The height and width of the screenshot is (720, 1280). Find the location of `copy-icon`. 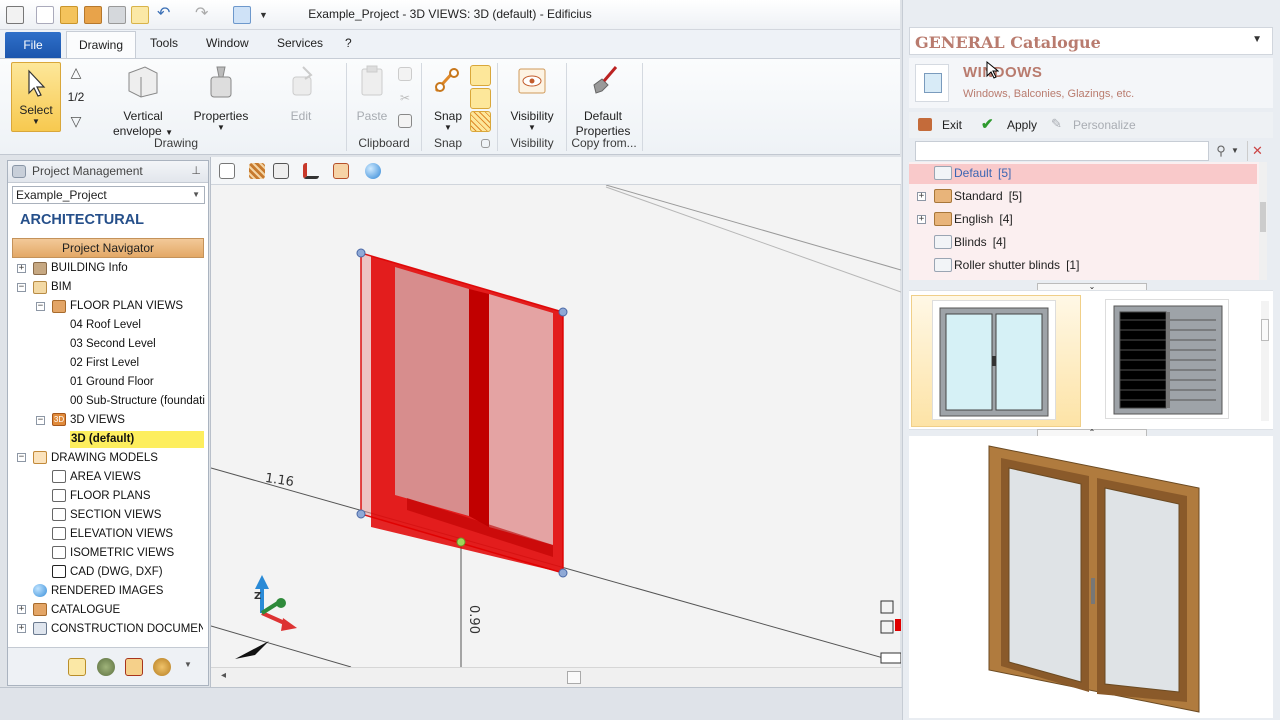

copy-icon is located at coordinates (405, 74).